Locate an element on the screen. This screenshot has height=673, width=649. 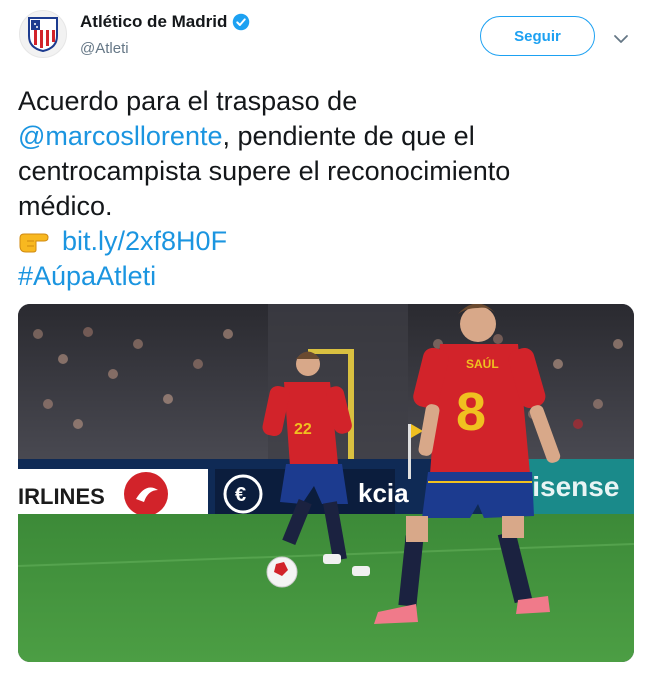
tweet-line-4: médico. is located at coordinates (65, 206).